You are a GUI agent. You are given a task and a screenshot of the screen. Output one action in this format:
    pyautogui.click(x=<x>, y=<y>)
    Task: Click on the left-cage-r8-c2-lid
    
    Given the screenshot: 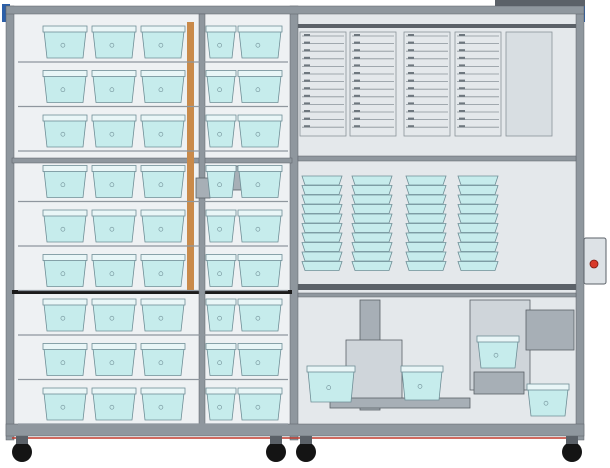 What is the action you would take?
    pyautogui.click(x=114, y=346)
    